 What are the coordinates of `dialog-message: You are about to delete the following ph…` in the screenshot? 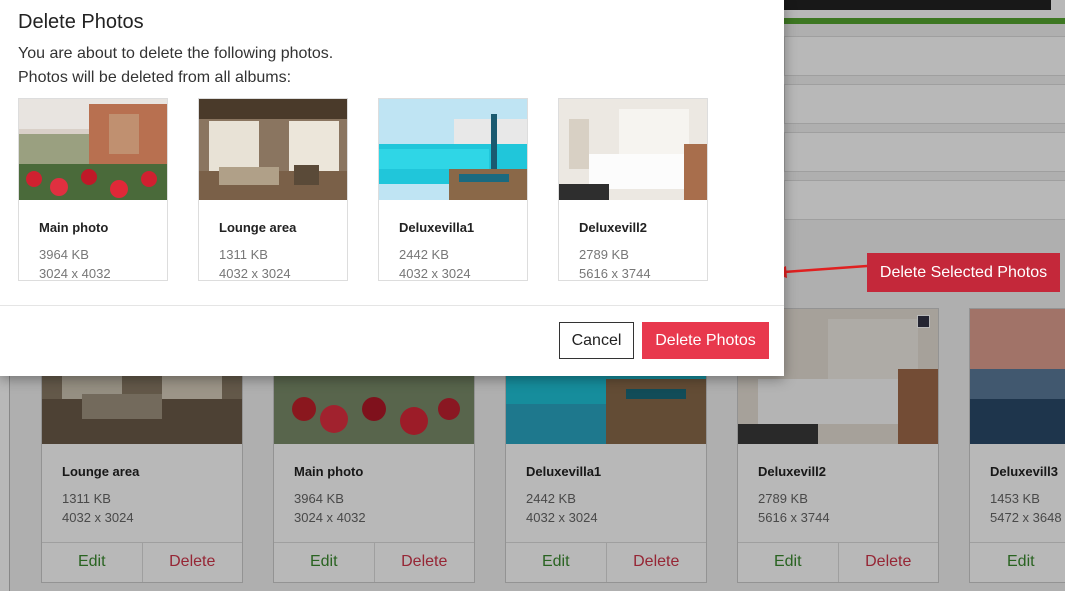 It's located at (176, 53).